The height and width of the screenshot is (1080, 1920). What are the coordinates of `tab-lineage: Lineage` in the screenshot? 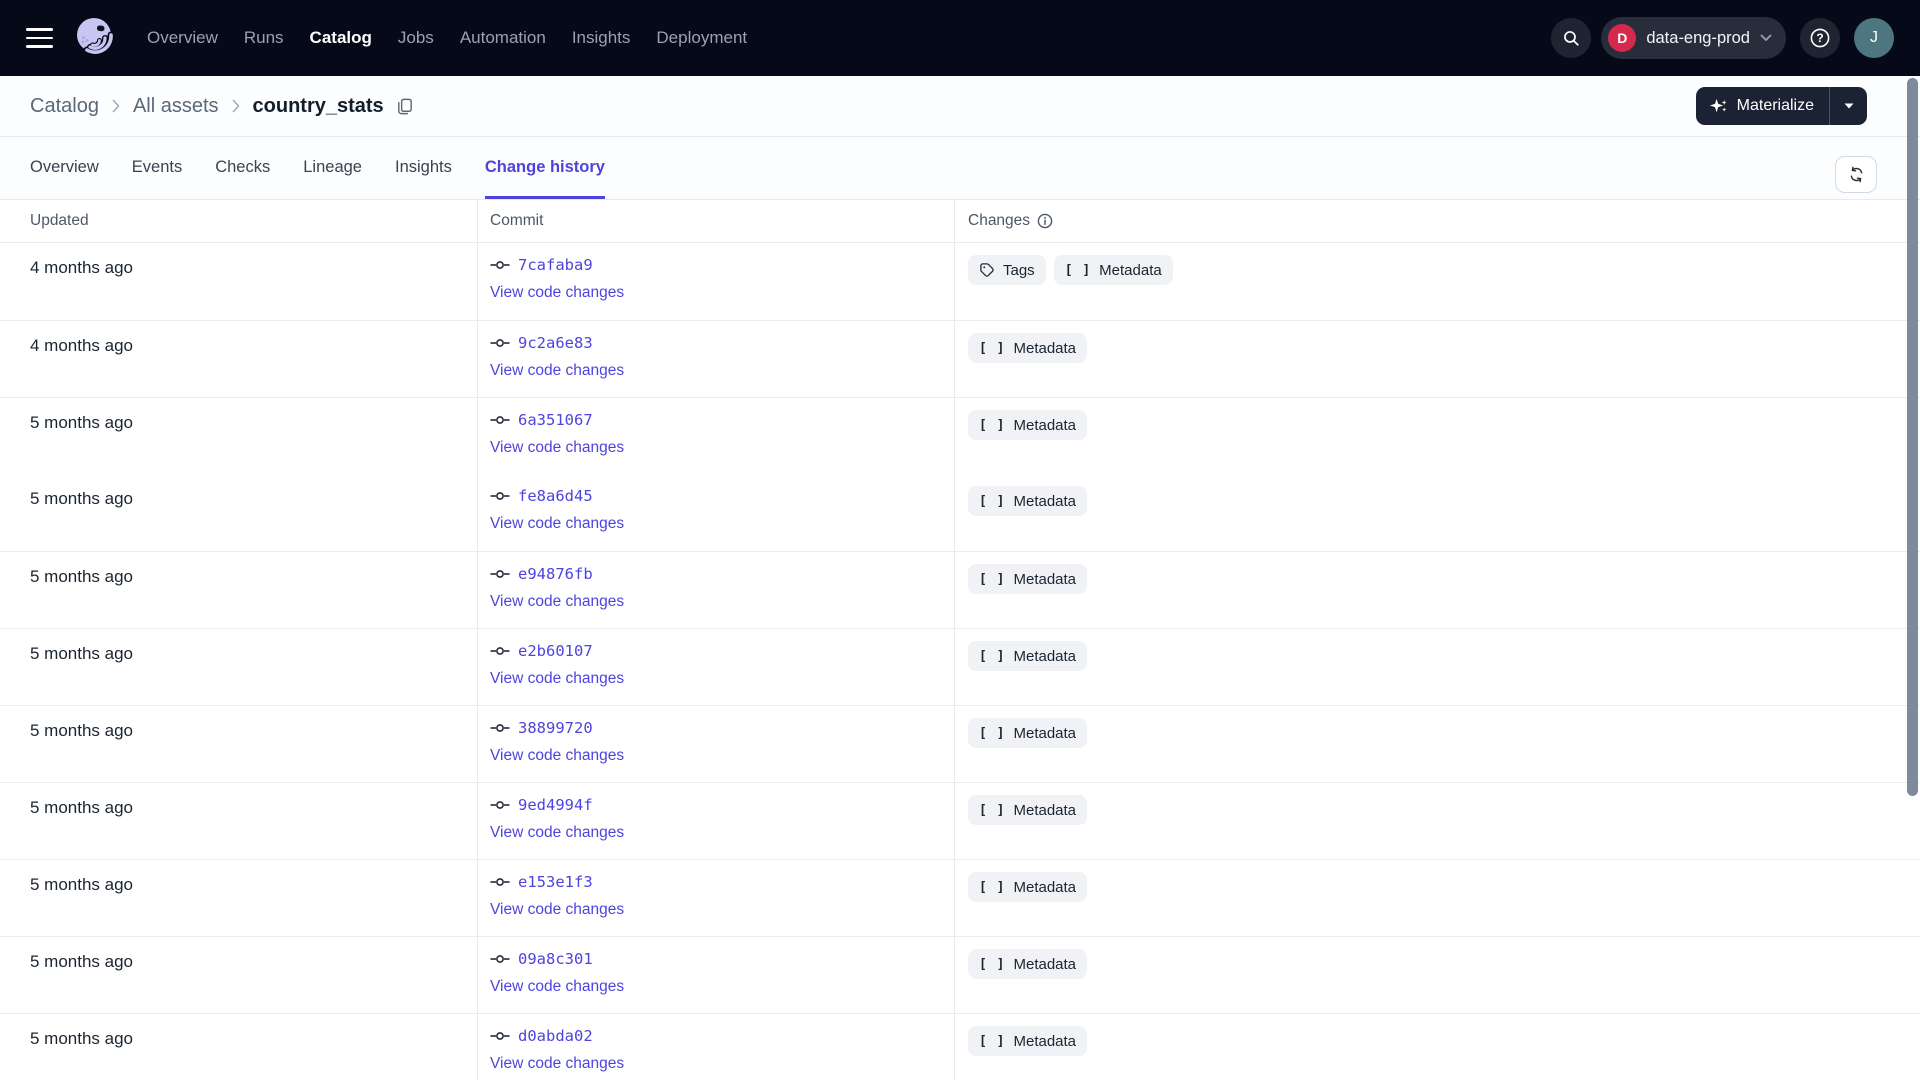 It's located at (332, 168).